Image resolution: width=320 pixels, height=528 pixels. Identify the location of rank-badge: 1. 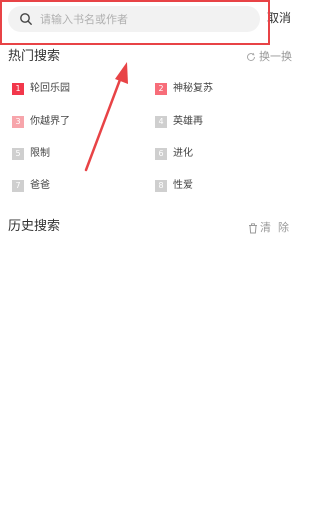
(18, 89).